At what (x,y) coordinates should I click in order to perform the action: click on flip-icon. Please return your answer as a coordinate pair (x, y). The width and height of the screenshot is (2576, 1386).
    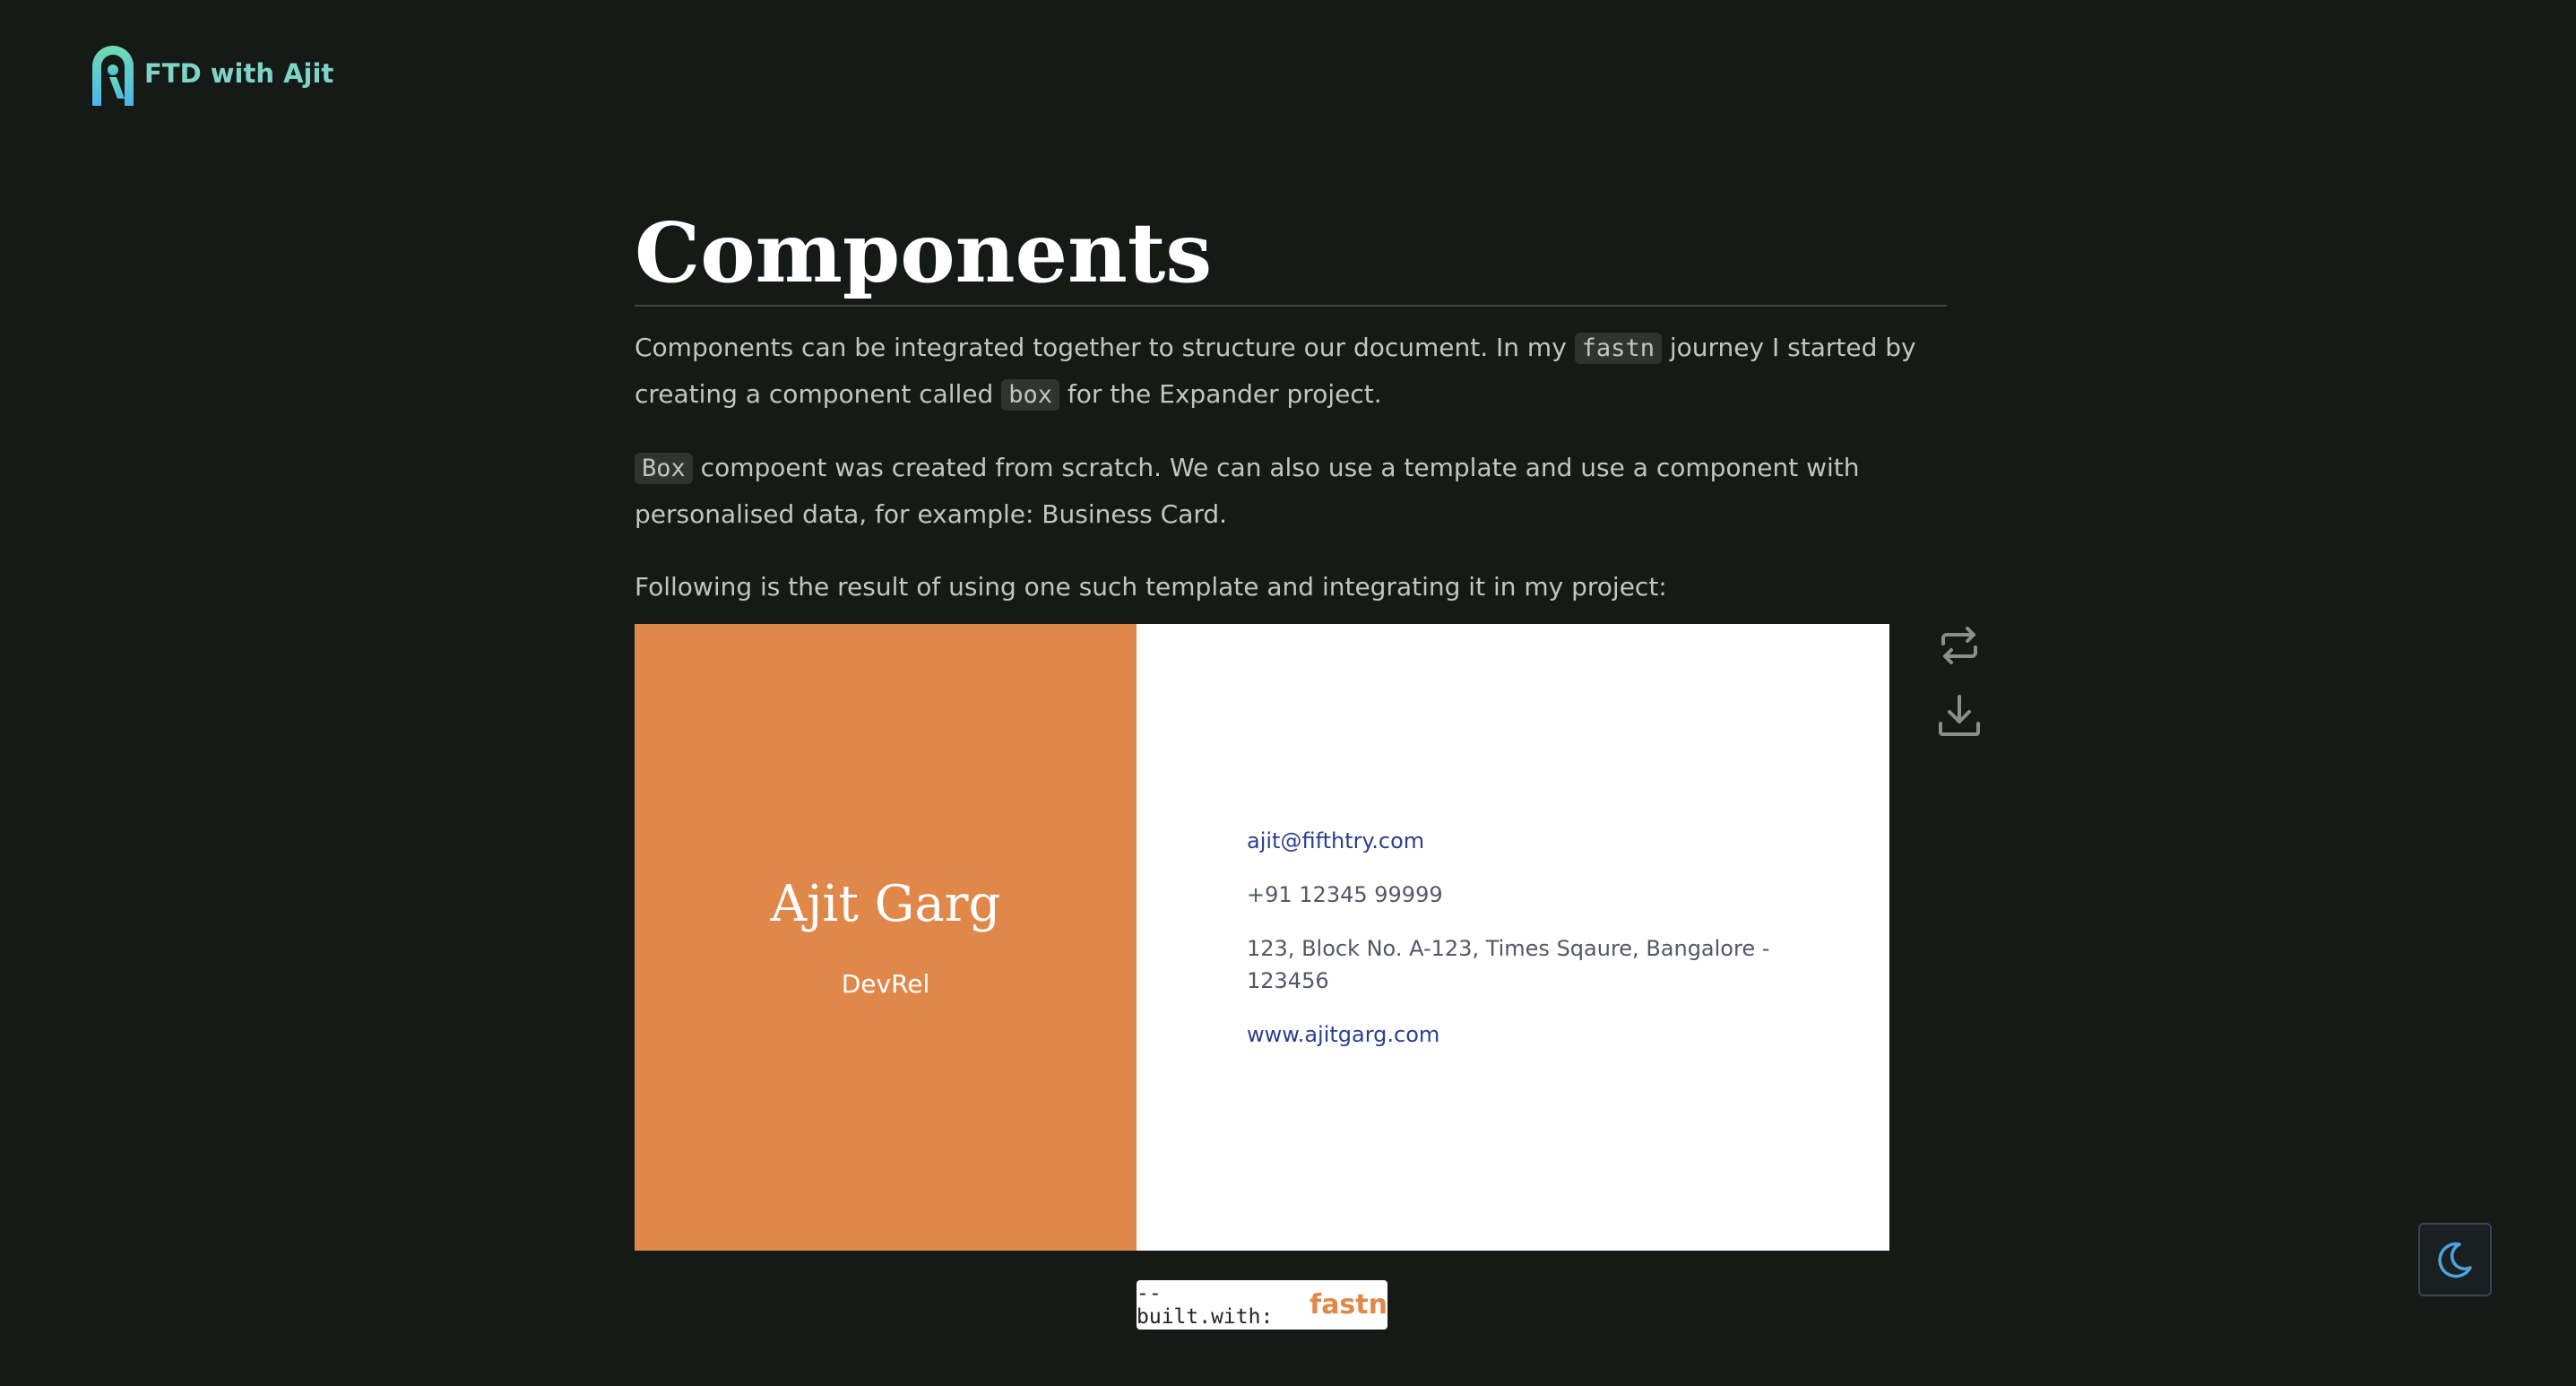
    Looking at the image, I should click on (1959, 645).